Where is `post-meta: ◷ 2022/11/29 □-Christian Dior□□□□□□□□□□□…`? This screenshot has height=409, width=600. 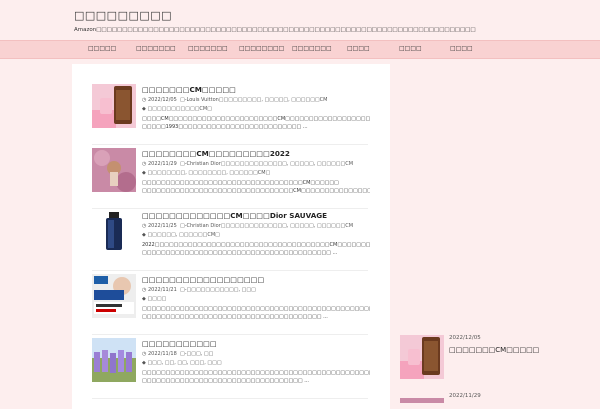 post-meta: ◷ 2022/11/29 □-Christian Dior□□□□□□□□□□□… is located at coordinates (247, 164).